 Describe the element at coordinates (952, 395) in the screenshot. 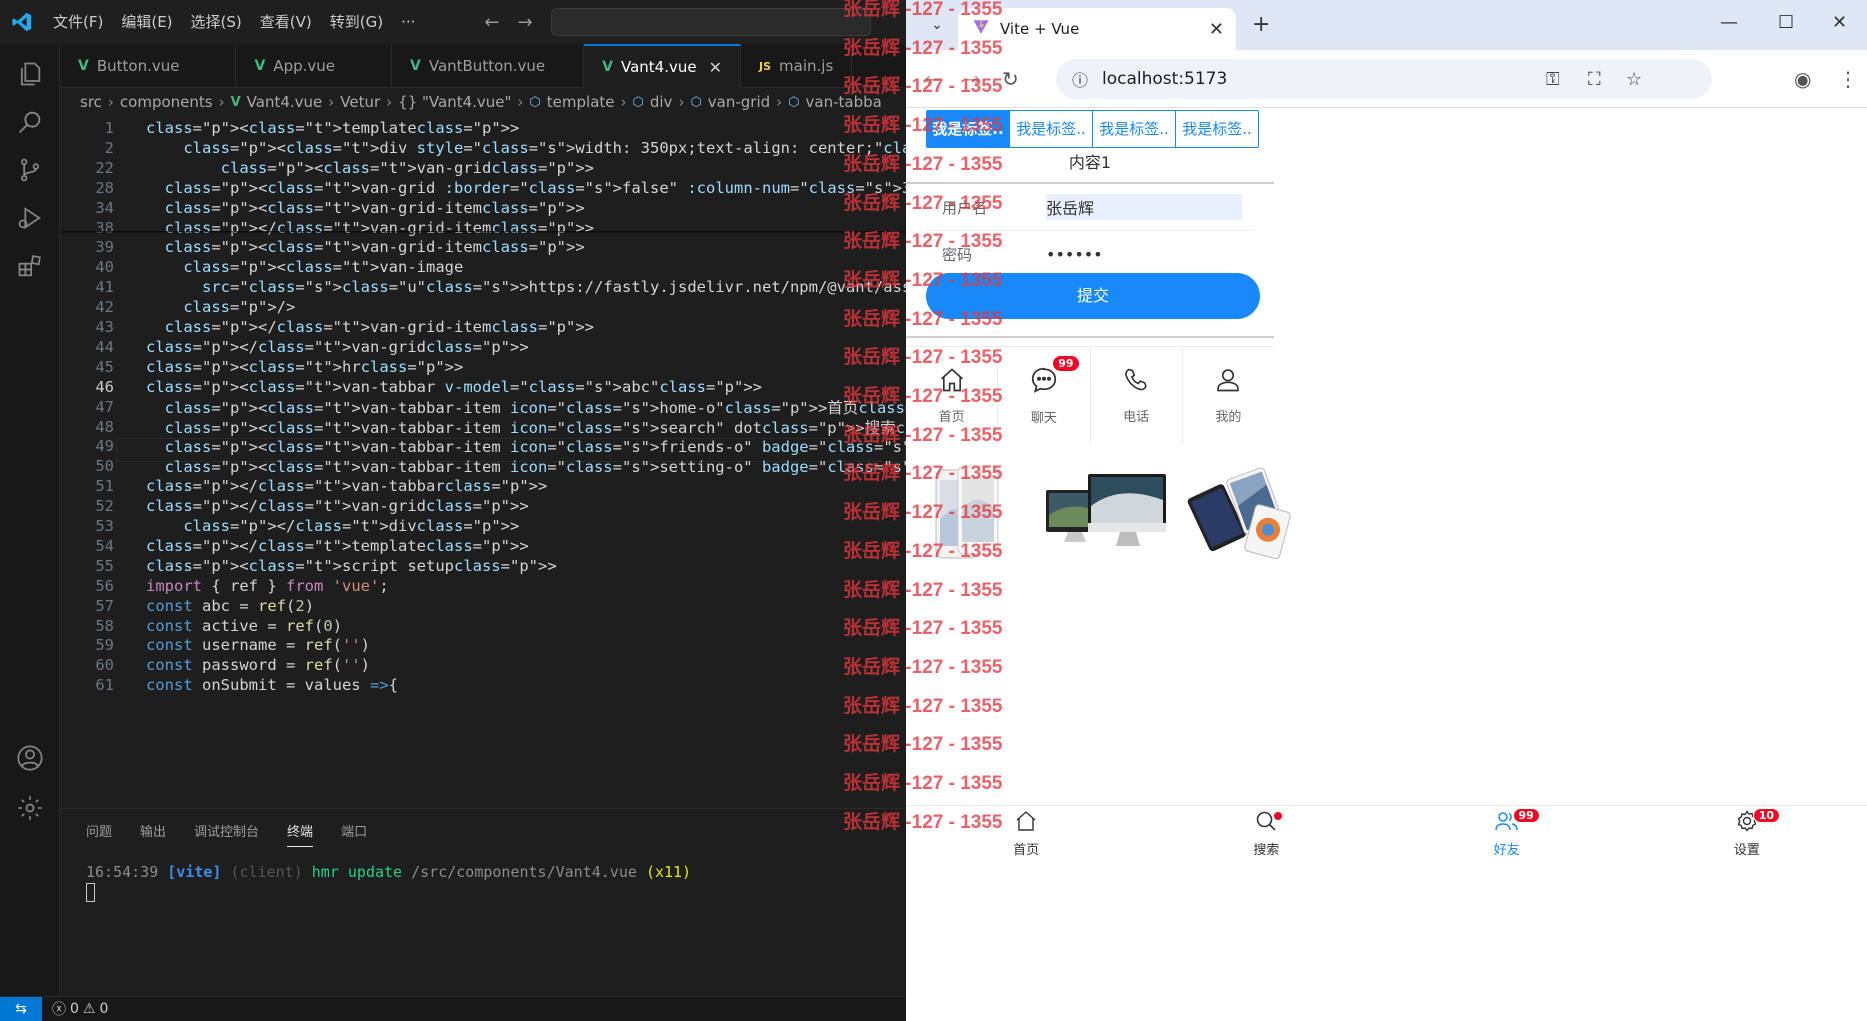

I see `grid-item-home: 首页` at that location.